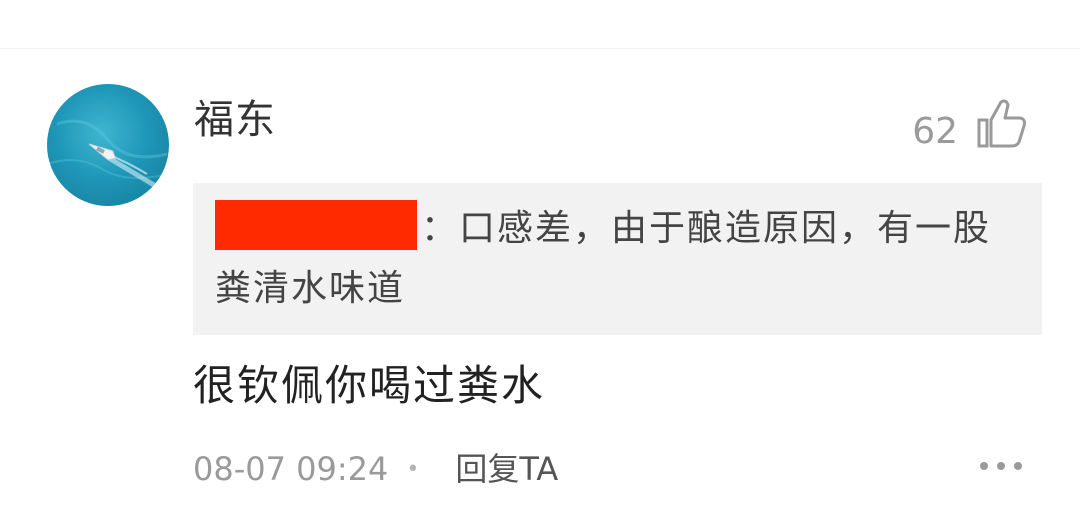 This screenshot has width=1080, height=527. Describe the element at coordinates (506, 469) in the screenshot. I see `reply-button: 回复TA` at that location.